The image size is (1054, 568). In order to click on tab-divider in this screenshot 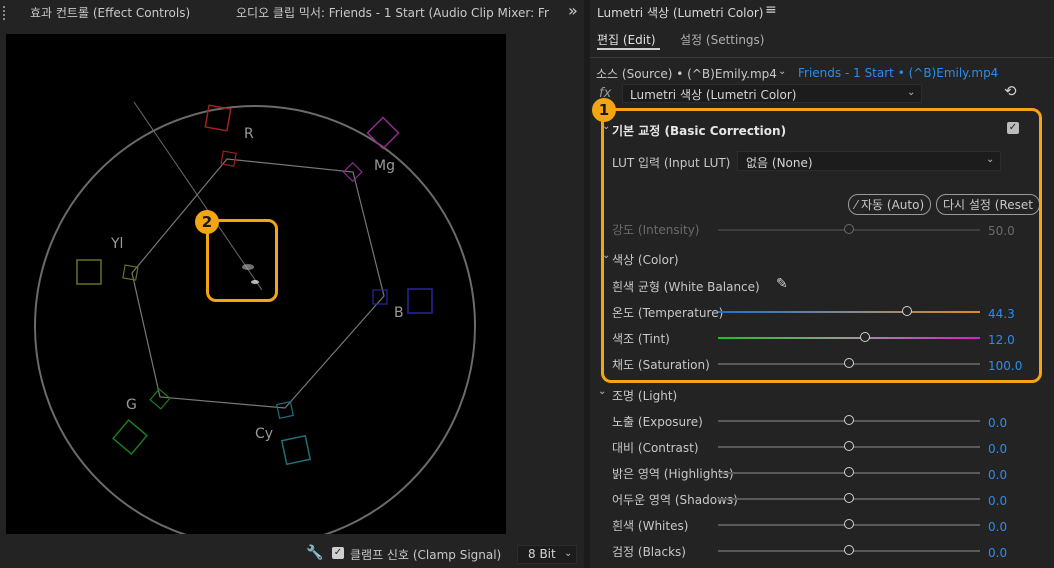, I will do `click(822, 57)`.